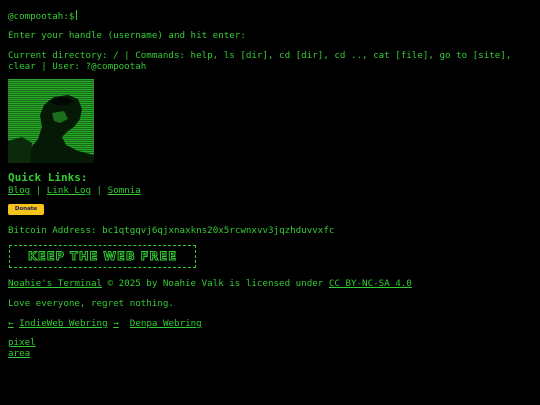  I want to click on avatar-image, so click(51, 121).